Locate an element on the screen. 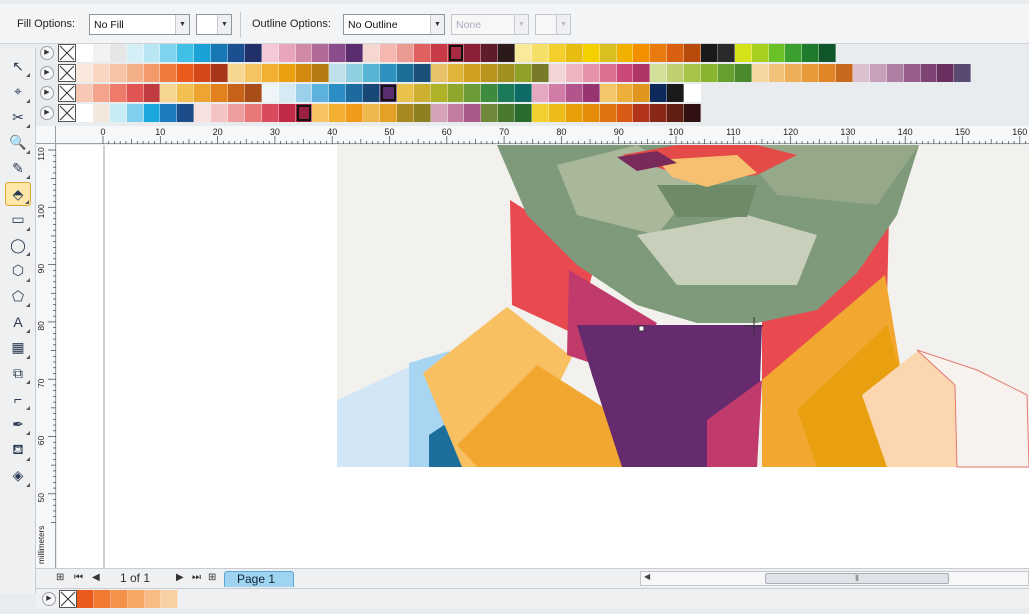 The width and height of the screenshot is (1029, 614). eyedropper-tool-button: ⌐ is located at coordinates (18, 399).